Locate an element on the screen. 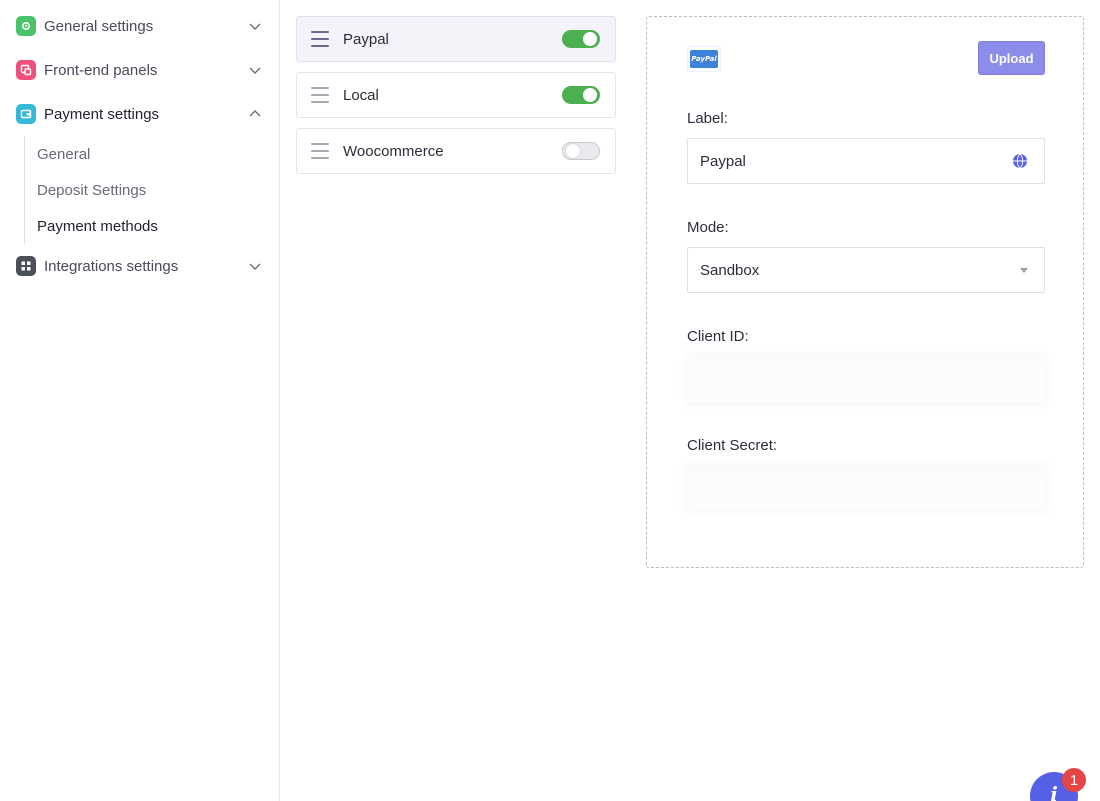  nav-payment-settings: Payment settings is located at coordinates (139, 114).